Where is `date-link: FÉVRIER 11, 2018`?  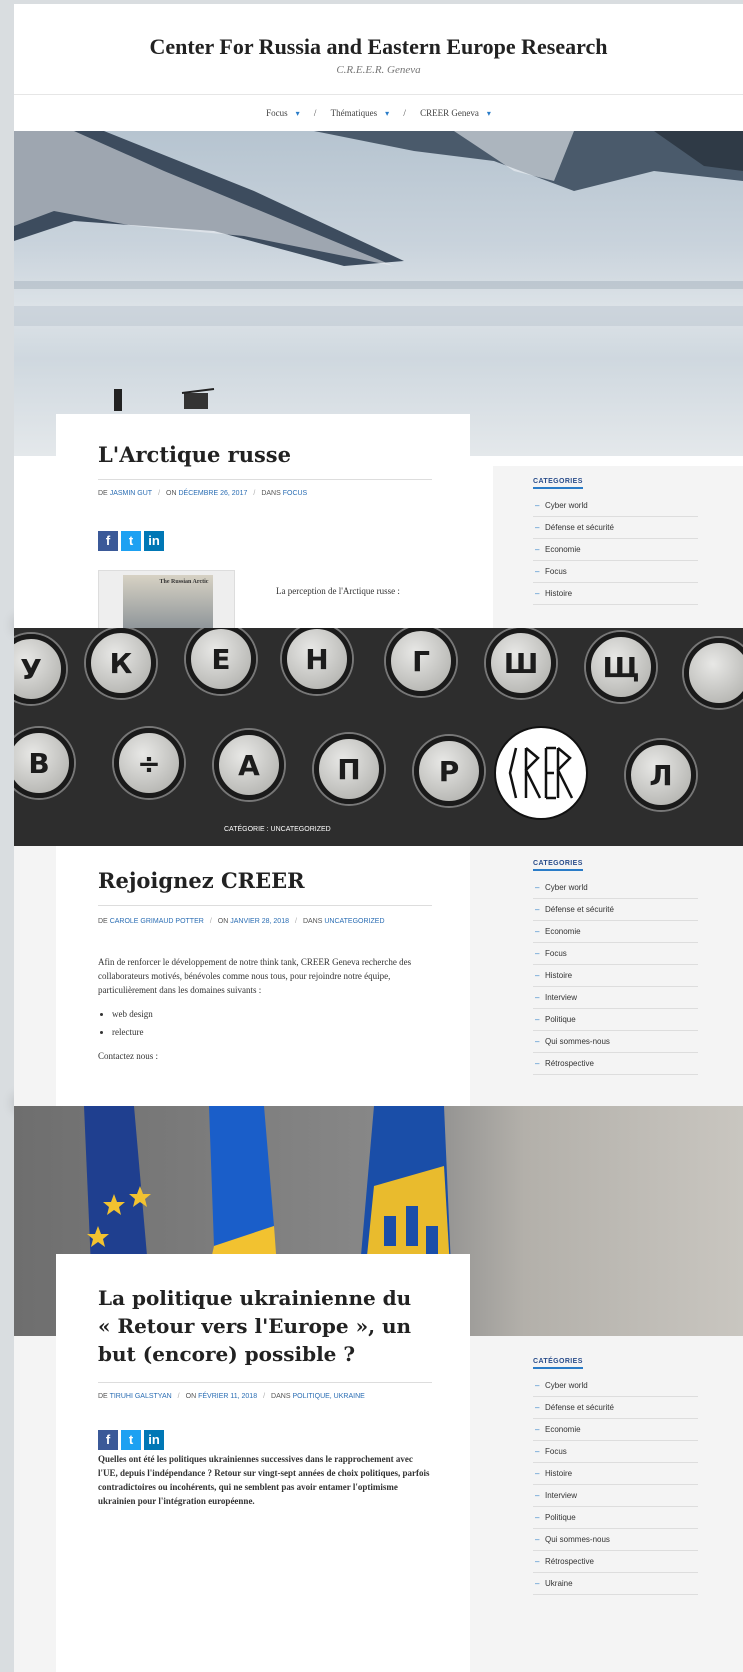 date-link: FÉVRIER 11, 2018 is located at coordinates (227, 1396).